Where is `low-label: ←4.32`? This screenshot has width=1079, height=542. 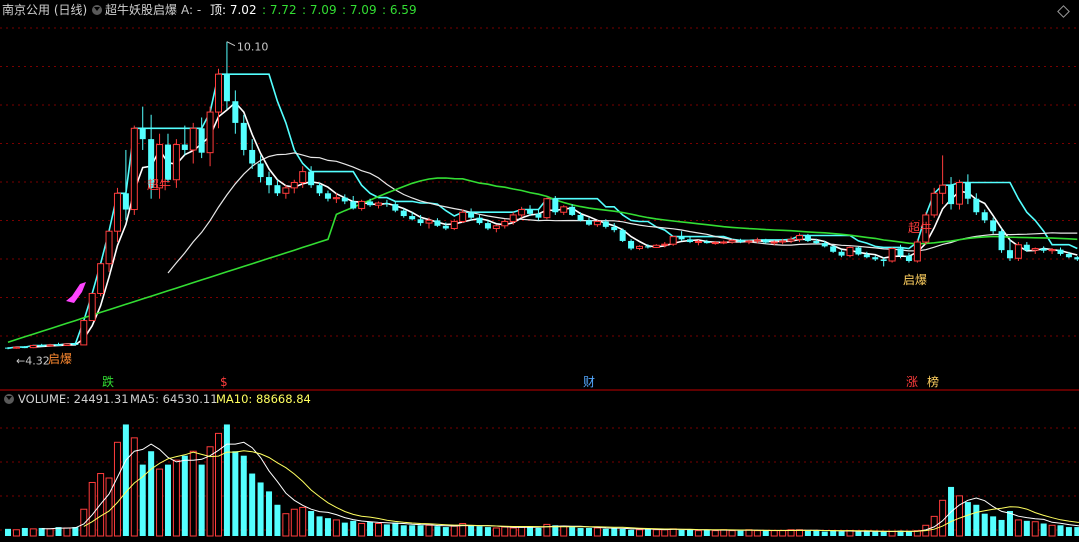
low-label: ←4.32 is located at coordinates (33, 361).